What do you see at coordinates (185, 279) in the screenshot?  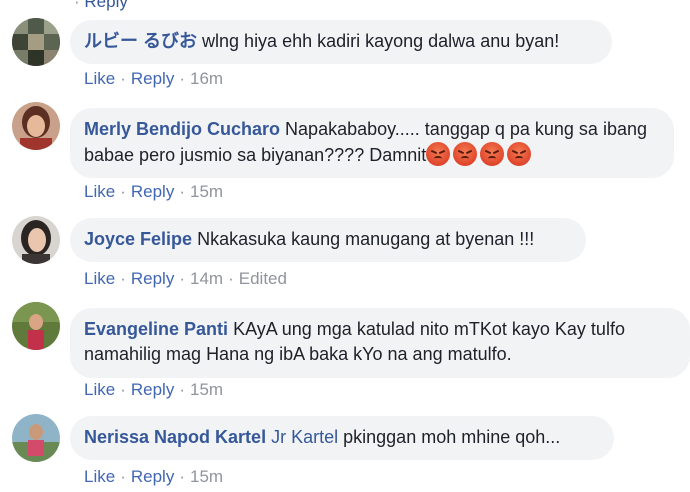 I see `comment-actions: Like · Reply · 14m · Edited` at bounding box center [185, 279].